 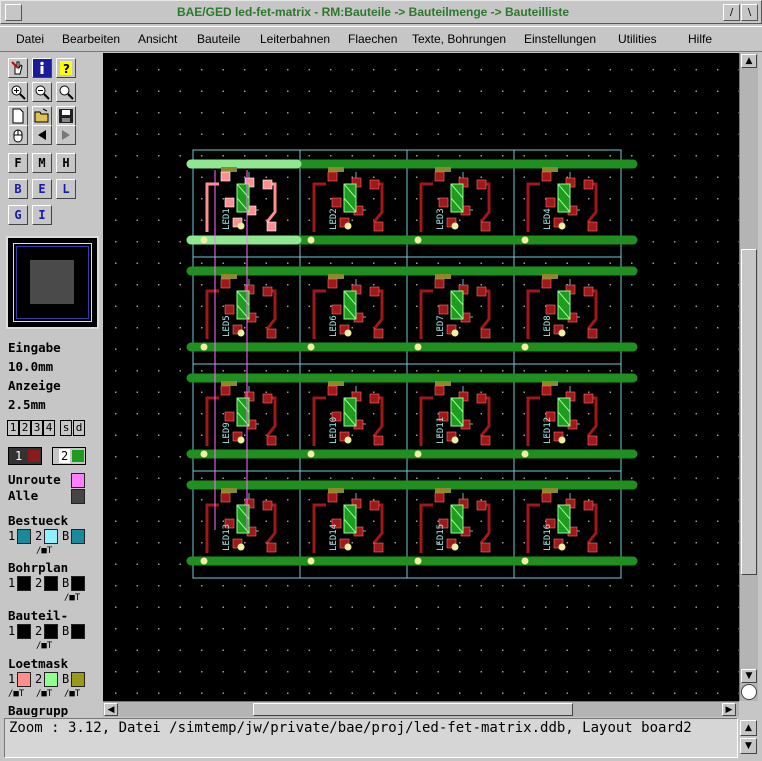 I want to click on layer-b-button: B, so click(x=18, y=189).